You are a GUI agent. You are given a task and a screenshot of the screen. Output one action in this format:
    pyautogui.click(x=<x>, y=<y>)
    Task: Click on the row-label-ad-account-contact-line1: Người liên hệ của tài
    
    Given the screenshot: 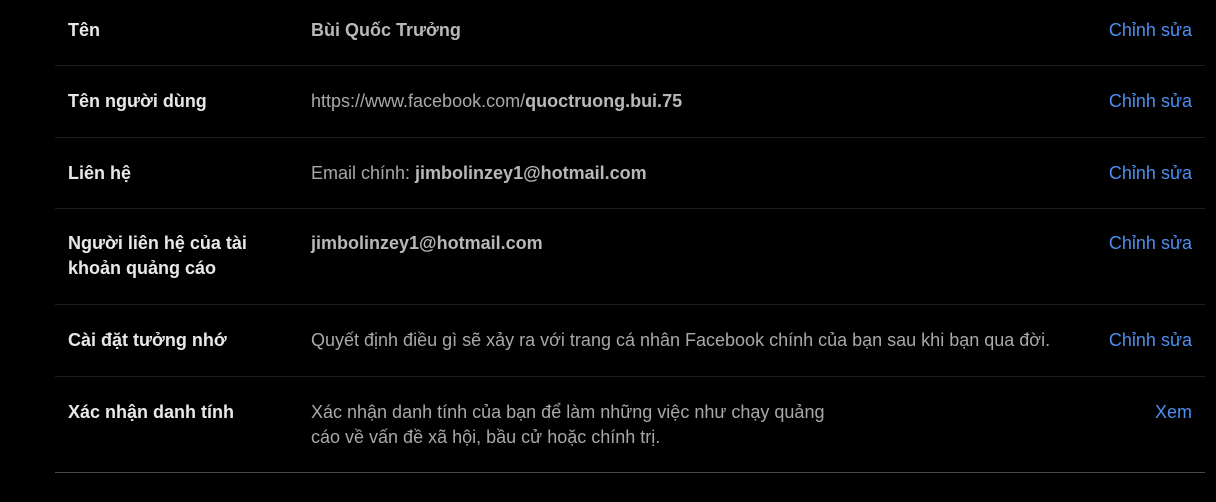 What is the action you would take?
    pyautogui.click(x=157, y=243)
    